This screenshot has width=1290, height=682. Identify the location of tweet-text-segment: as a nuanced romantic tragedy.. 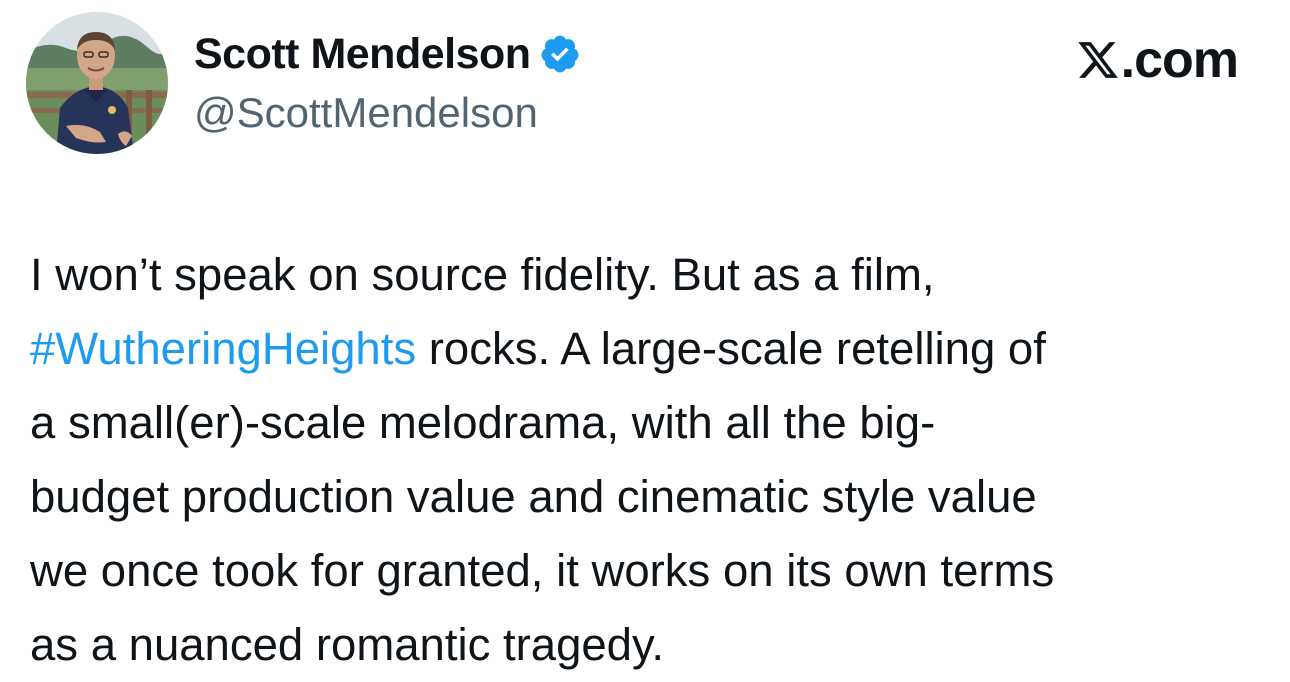
(347, 644).